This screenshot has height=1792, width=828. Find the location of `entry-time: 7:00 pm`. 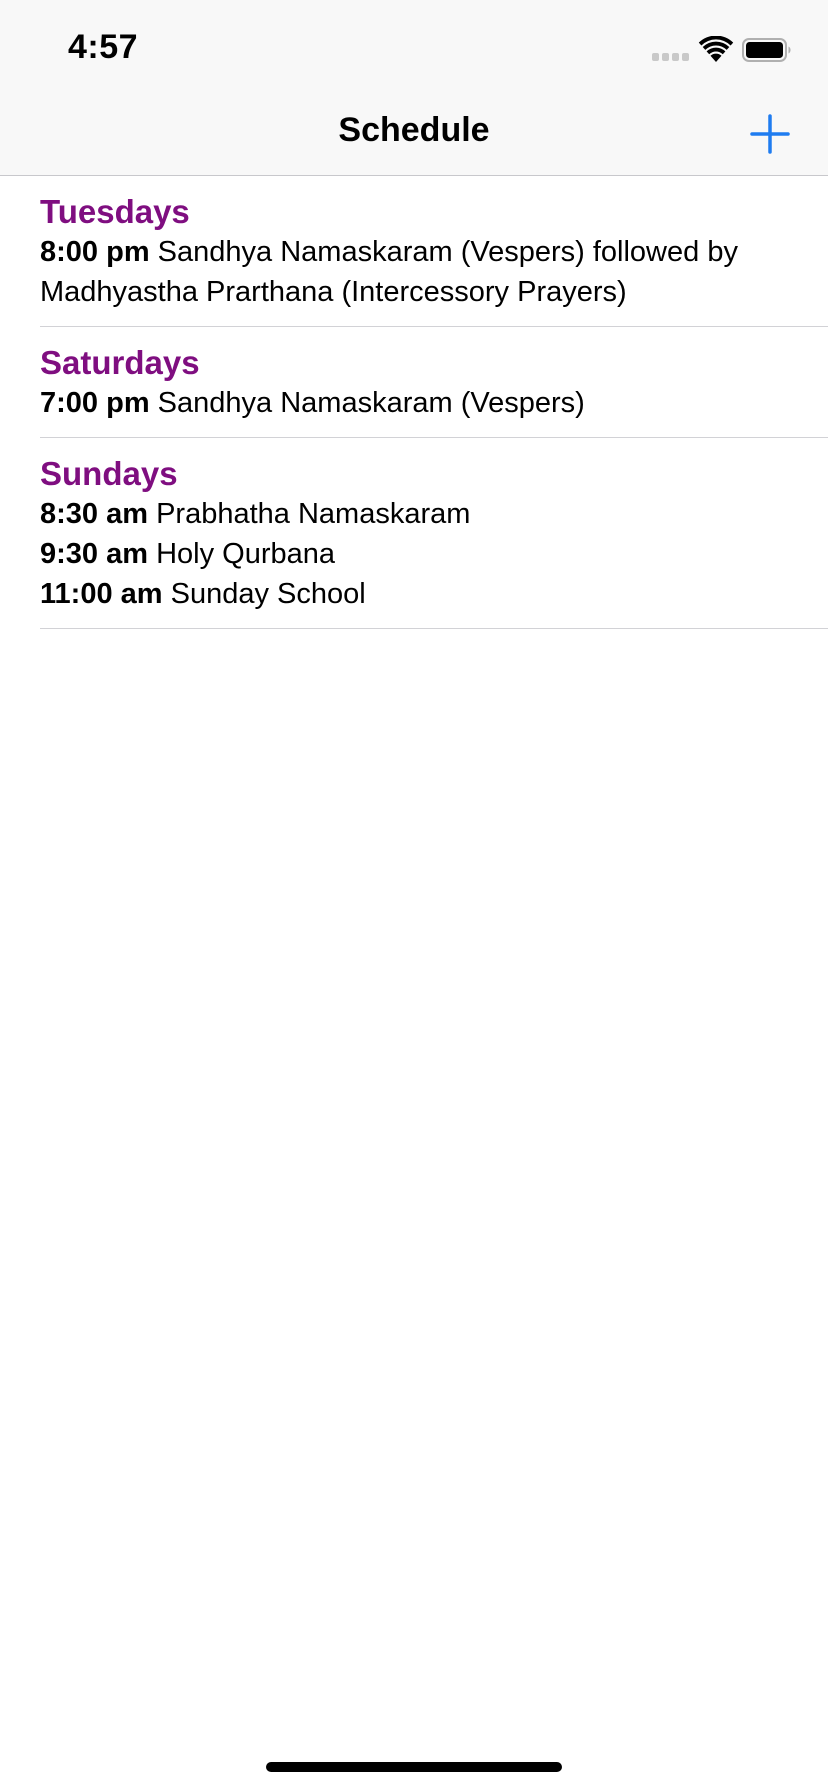

entry-time: 7:00 pm is located at coordinates (95, 403).